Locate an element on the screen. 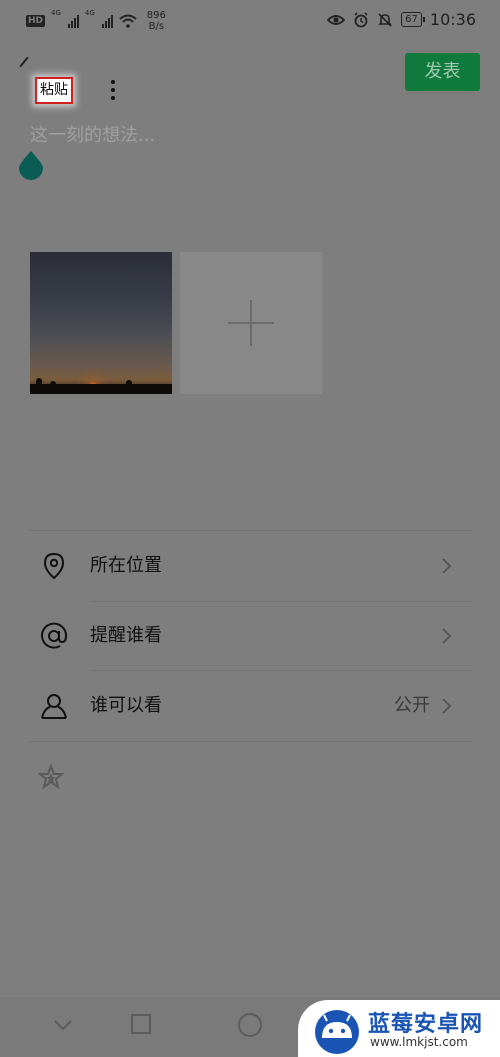  nav-recents-icon is located at coordinates (141, 1024).